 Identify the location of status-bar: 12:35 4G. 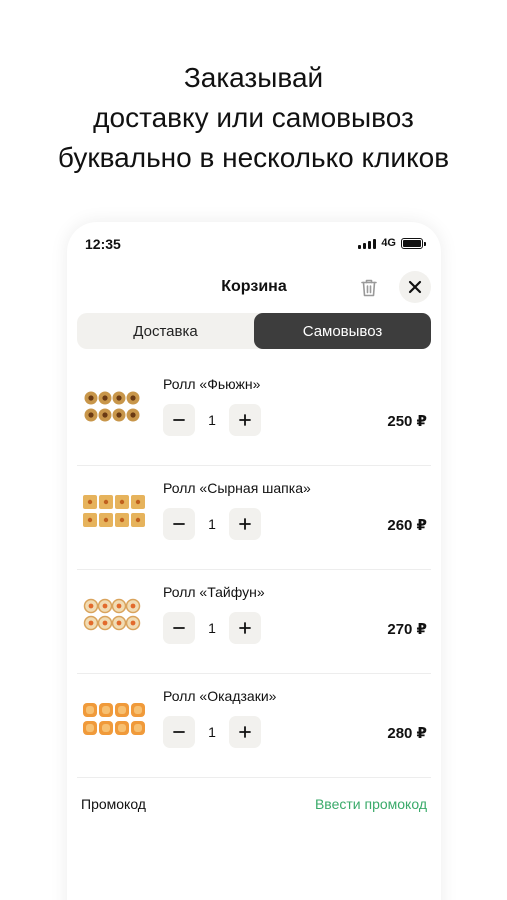
(254, 244).